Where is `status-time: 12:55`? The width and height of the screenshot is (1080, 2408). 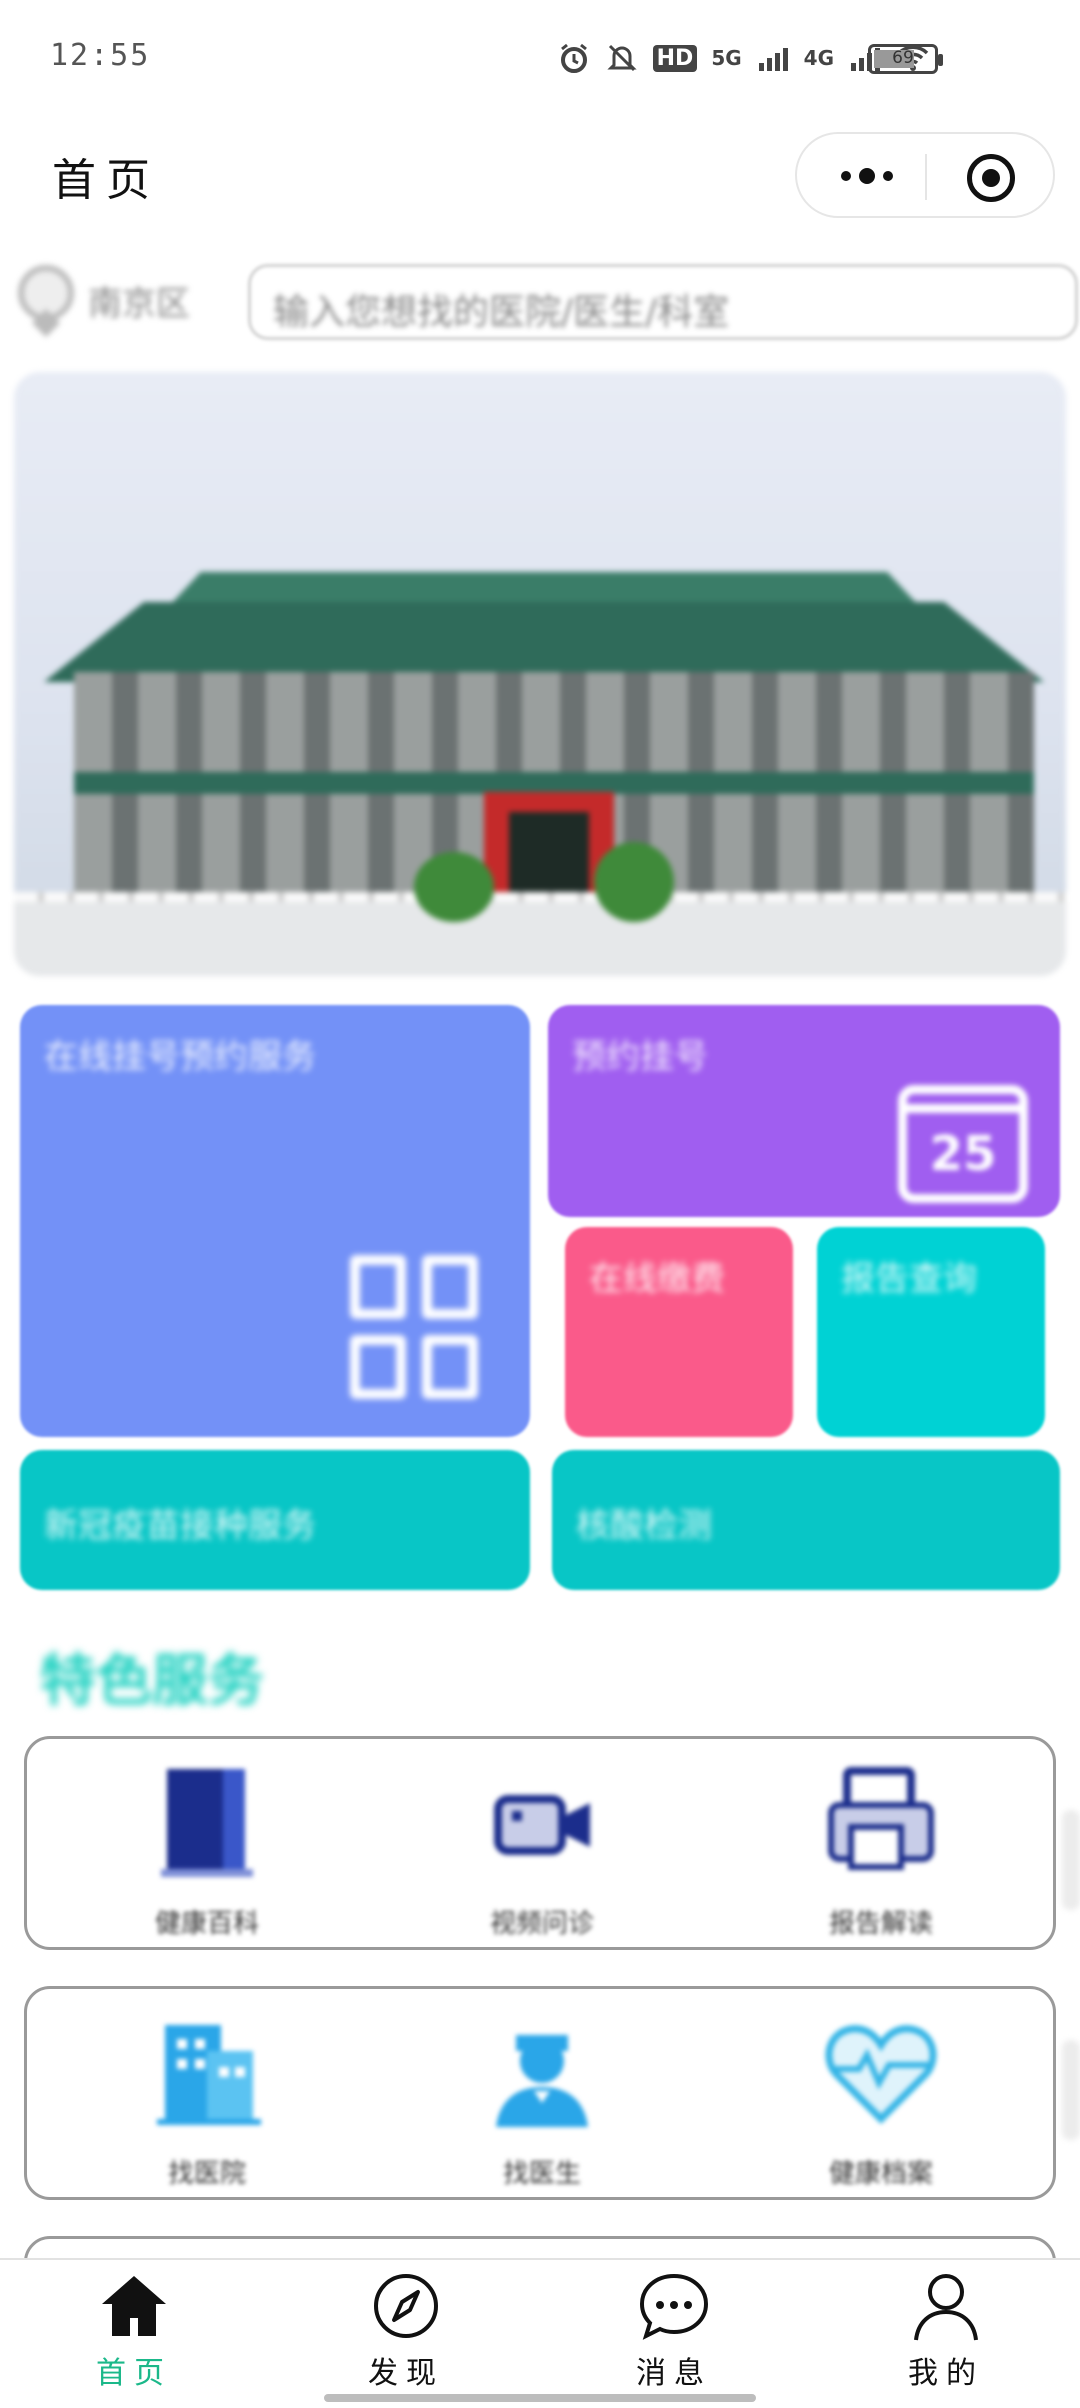
status-time: 12:55 is located at coordinates (100, 55).